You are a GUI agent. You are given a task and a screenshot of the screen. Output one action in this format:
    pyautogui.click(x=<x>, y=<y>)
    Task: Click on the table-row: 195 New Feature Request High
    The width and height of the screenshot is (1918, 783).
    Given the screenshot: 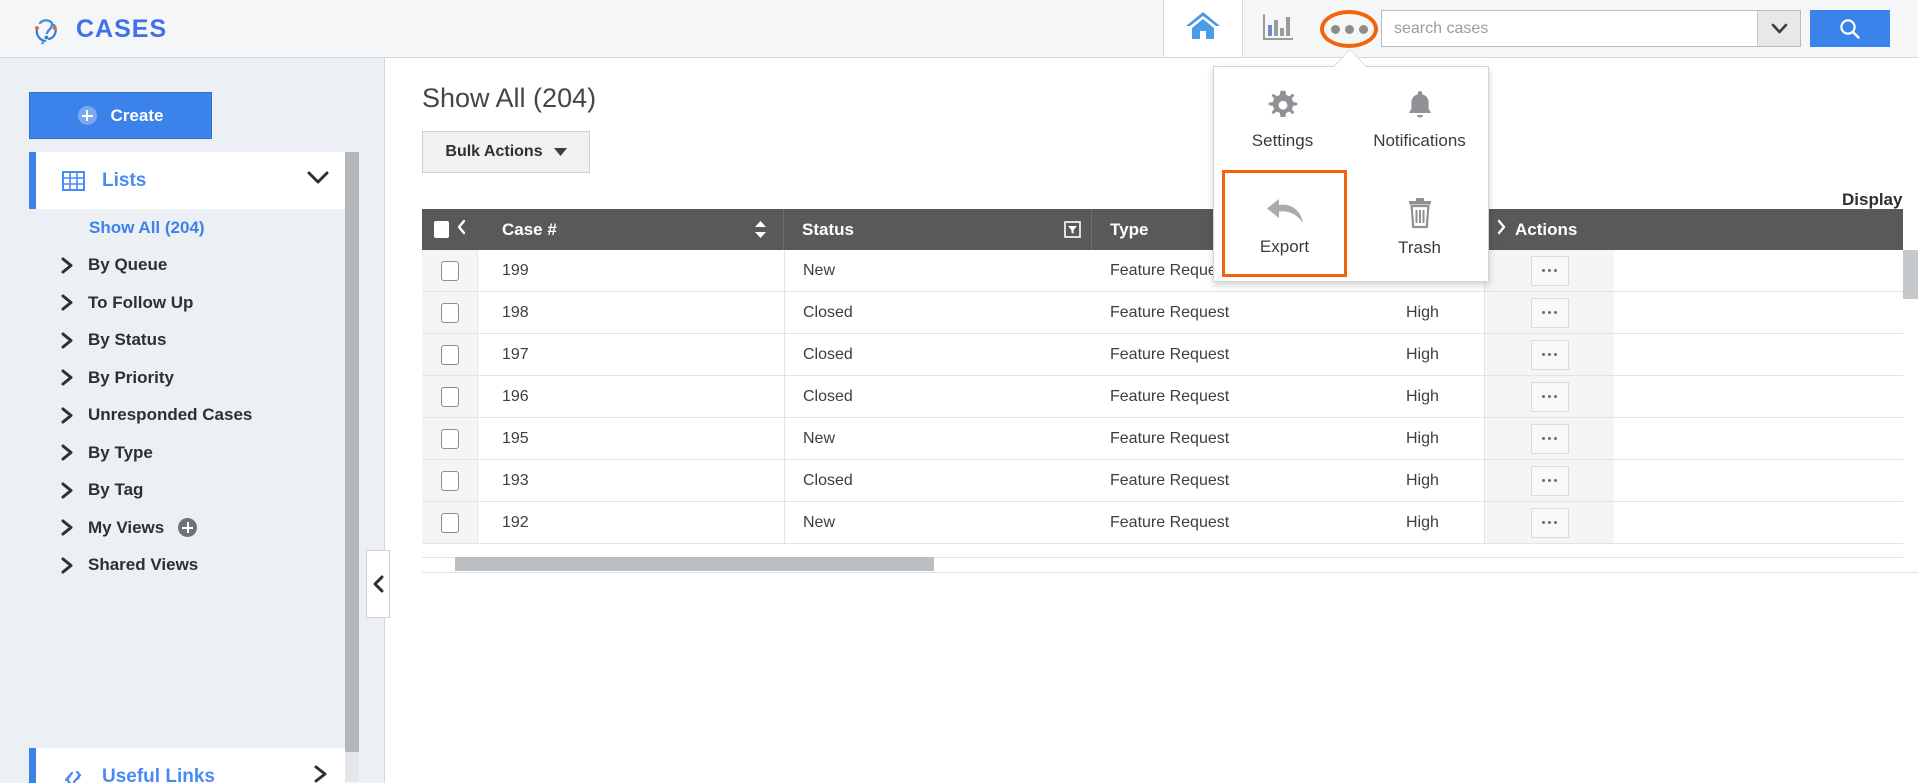 What is the action you would take?
    pyautogui.click(x=1162, y=439)
    